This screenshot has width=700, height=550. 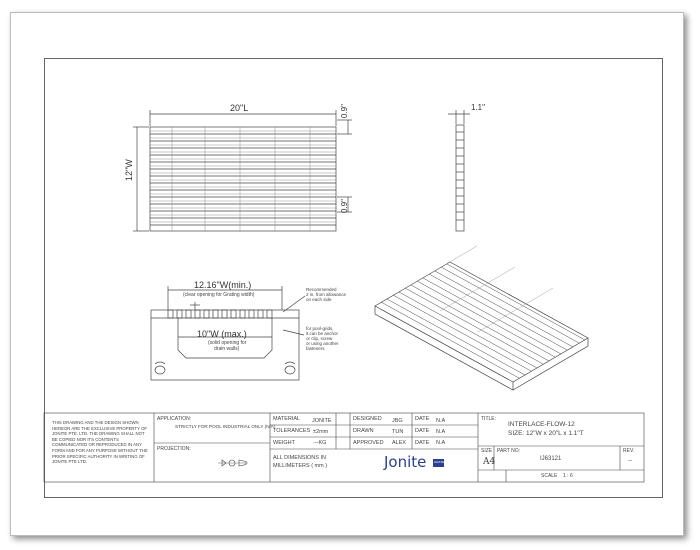 I want to click on part-no-label: PART NO:, so click(x=509, y=451).